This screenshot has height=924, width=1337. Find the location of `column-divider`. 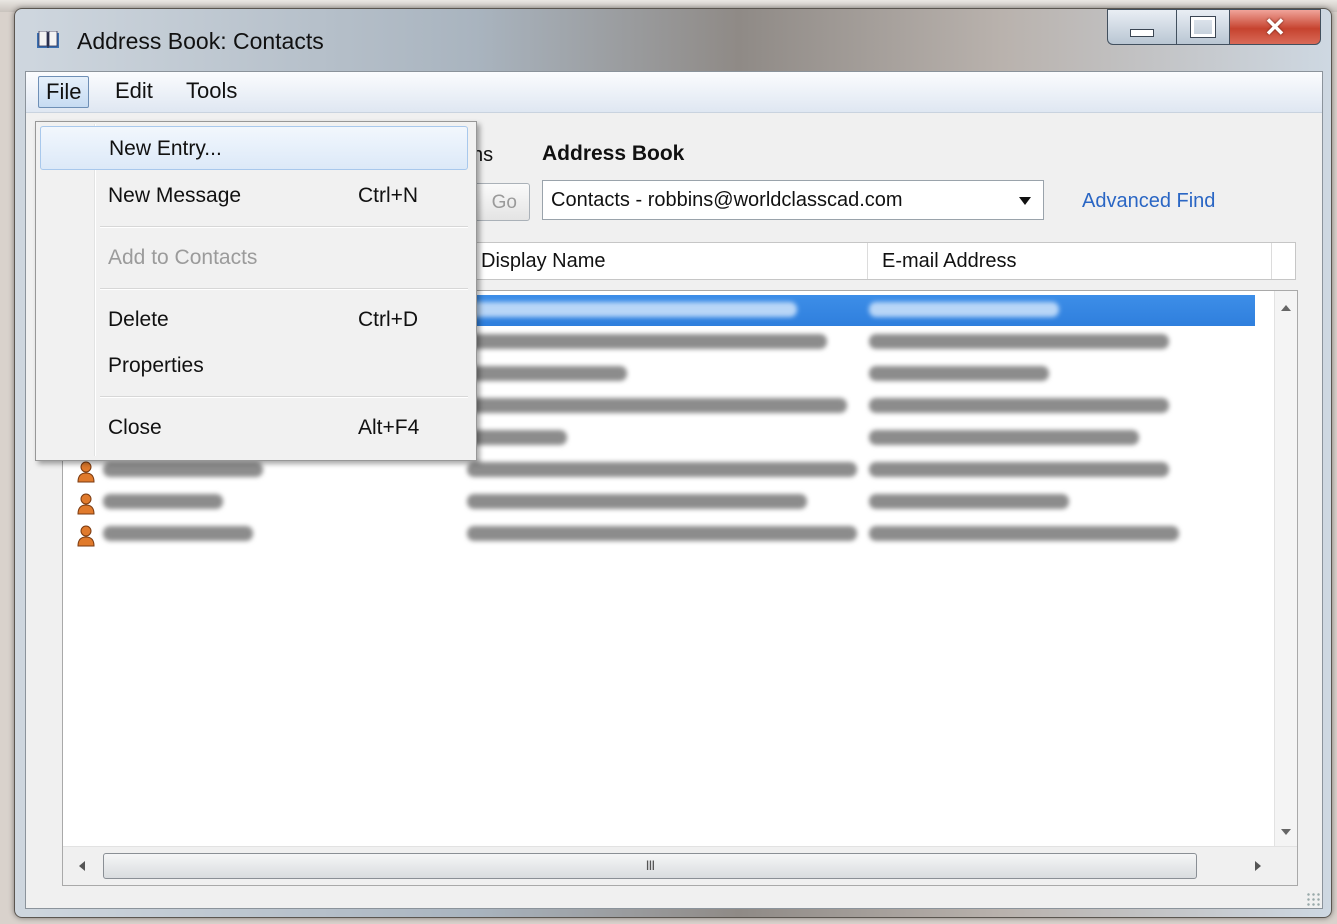

column-divider is located at coordinates (1271, 261).